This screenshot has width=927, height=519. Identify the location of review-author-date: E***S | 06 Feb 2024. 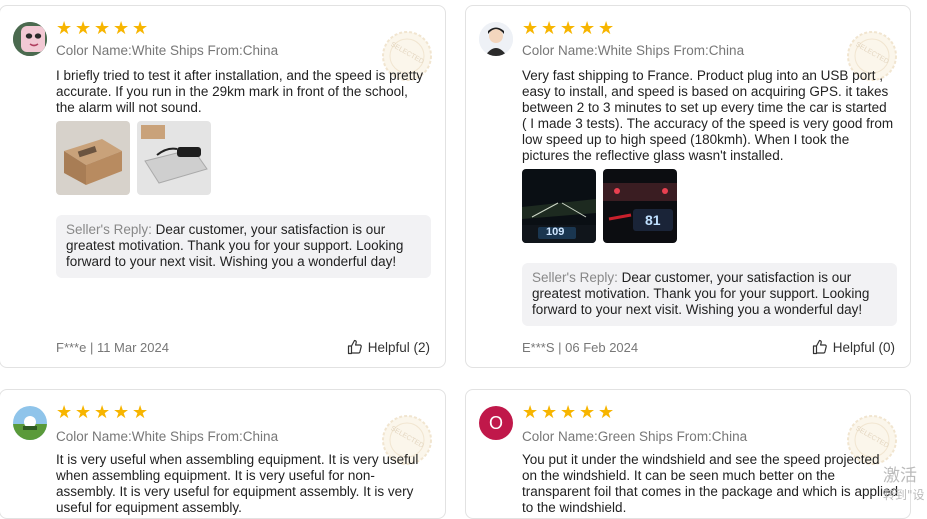
(580, 347).